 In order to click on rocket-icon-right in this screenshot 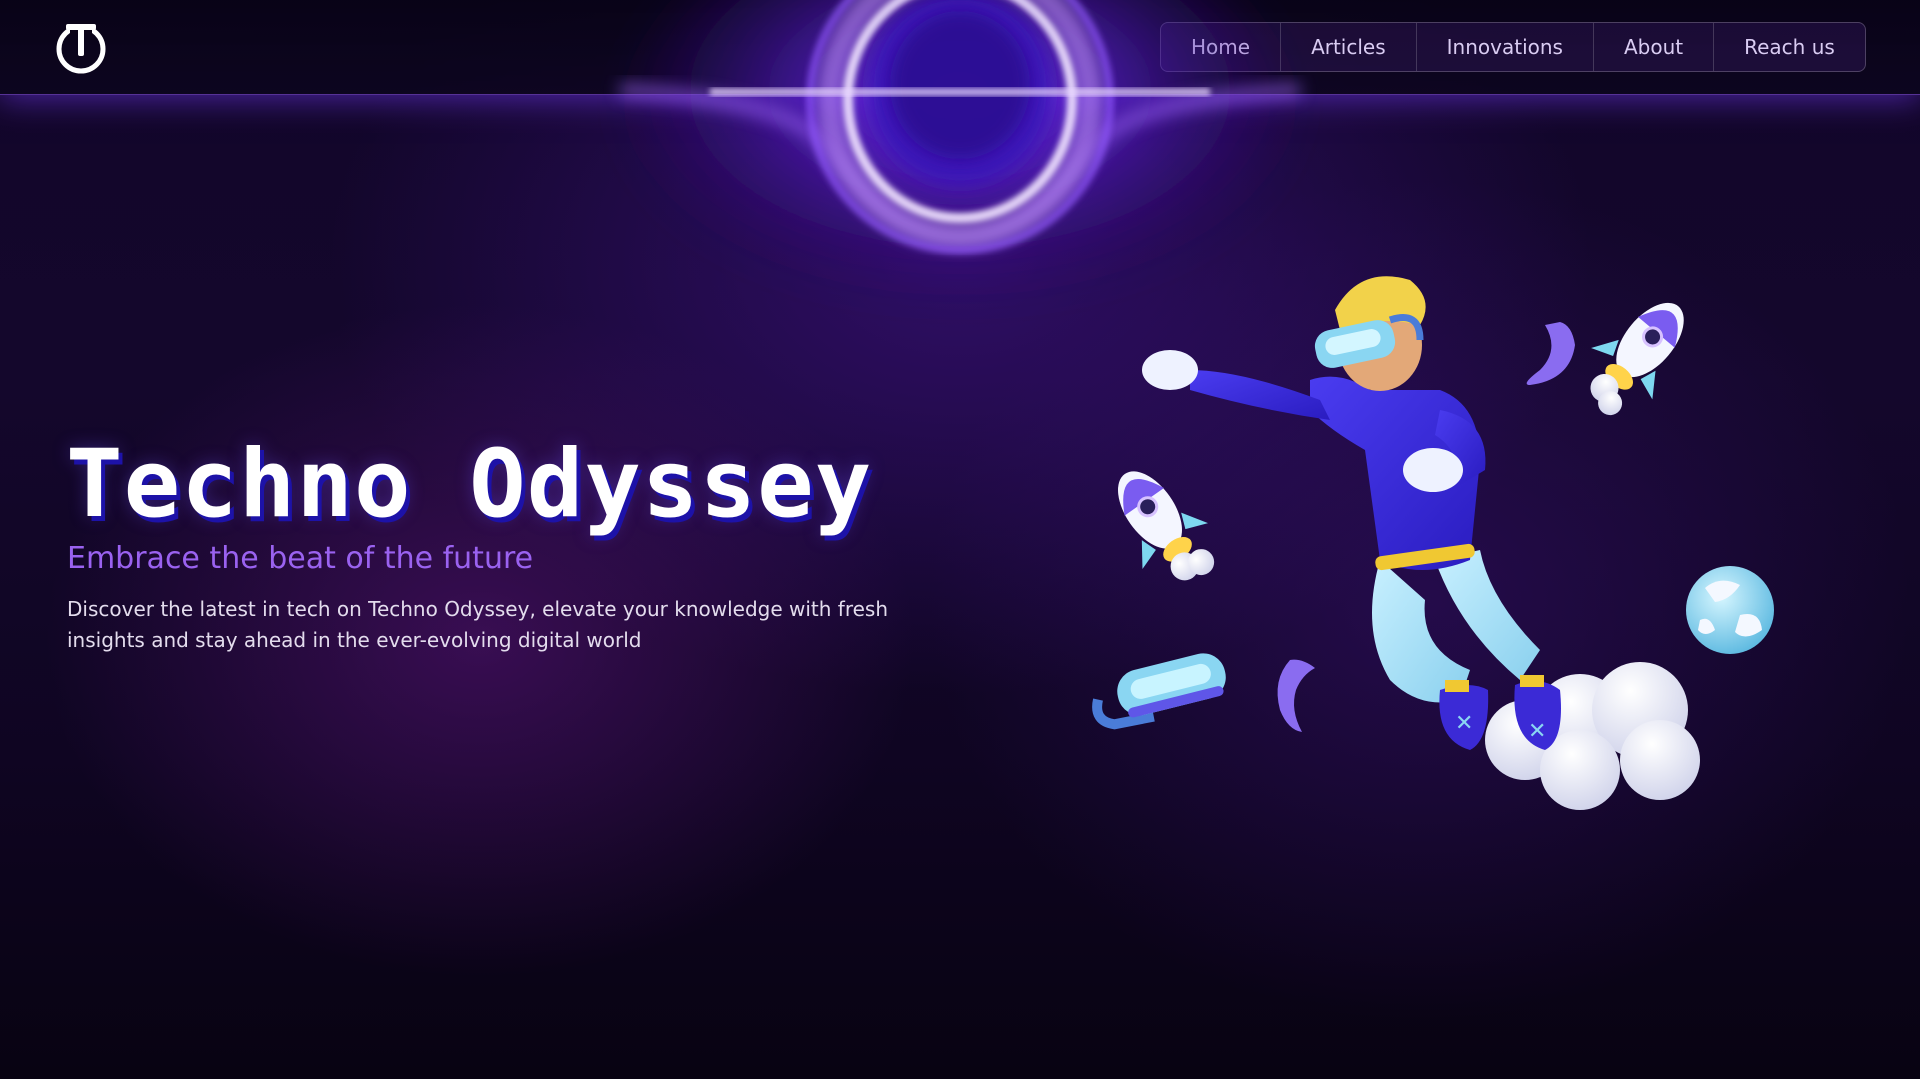, I will do `click(1637, 359)`.